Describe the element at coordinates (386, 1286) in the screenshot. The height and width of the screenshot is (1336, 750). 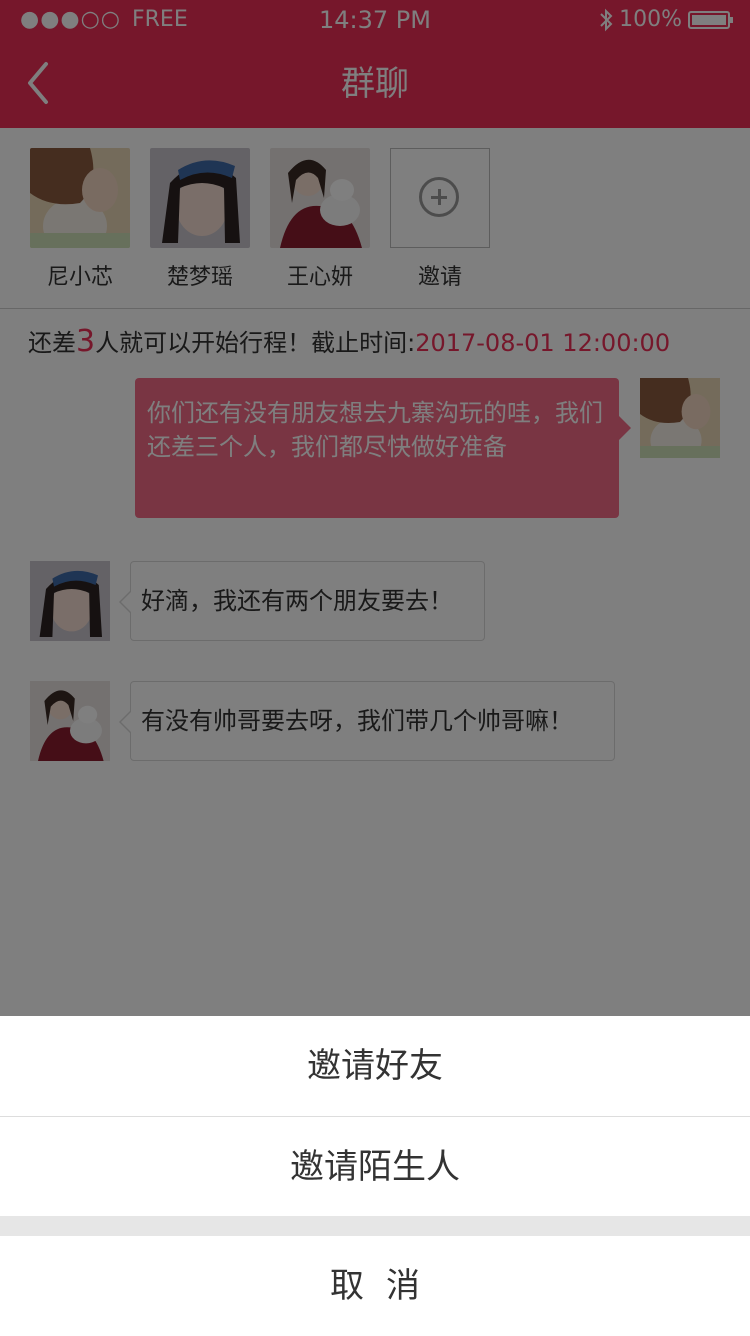
I see `cancel-label: 取消` at that location.